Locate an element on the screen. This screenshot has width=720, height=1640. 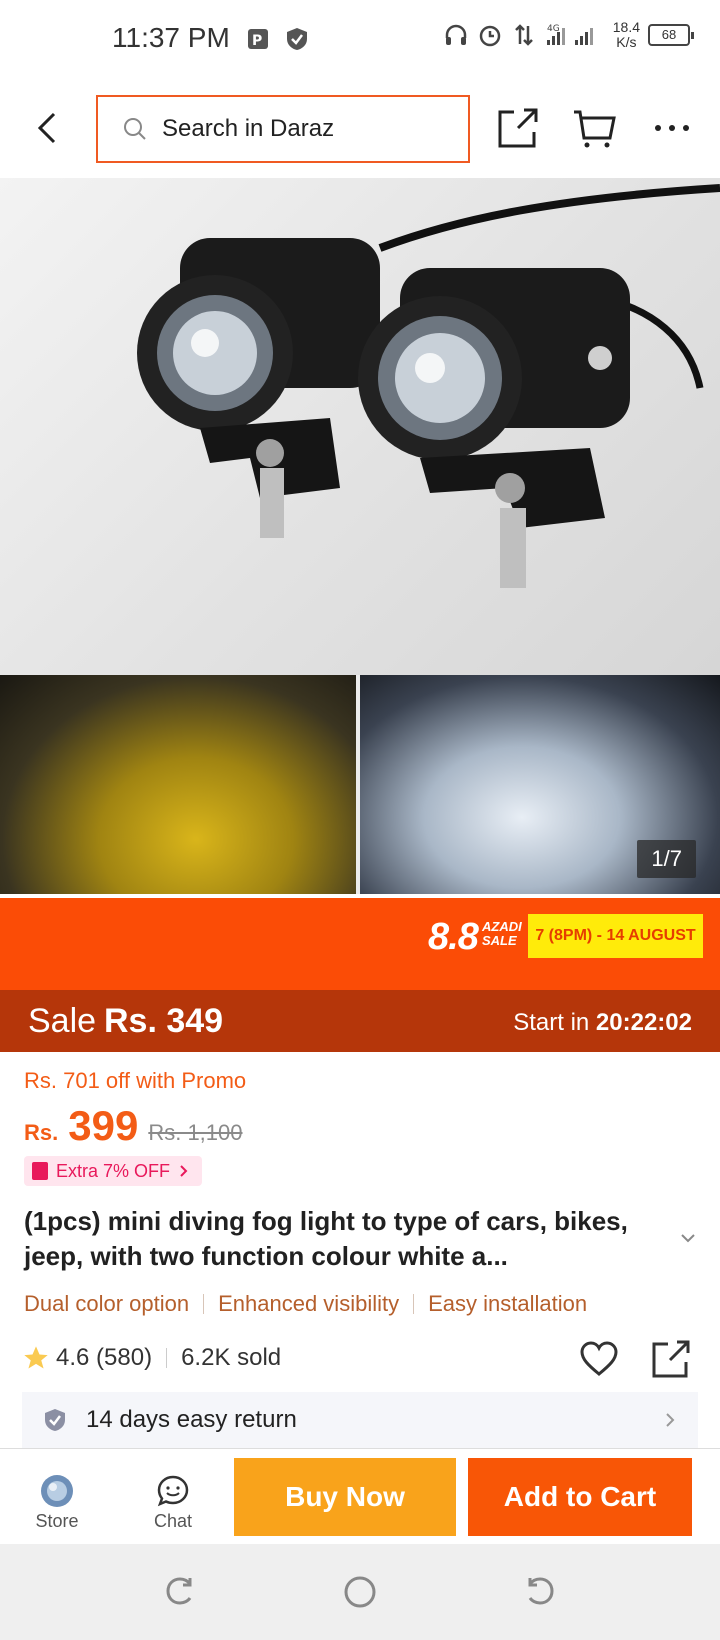
speed-unit: K/s is located at coordinates (626, 42).